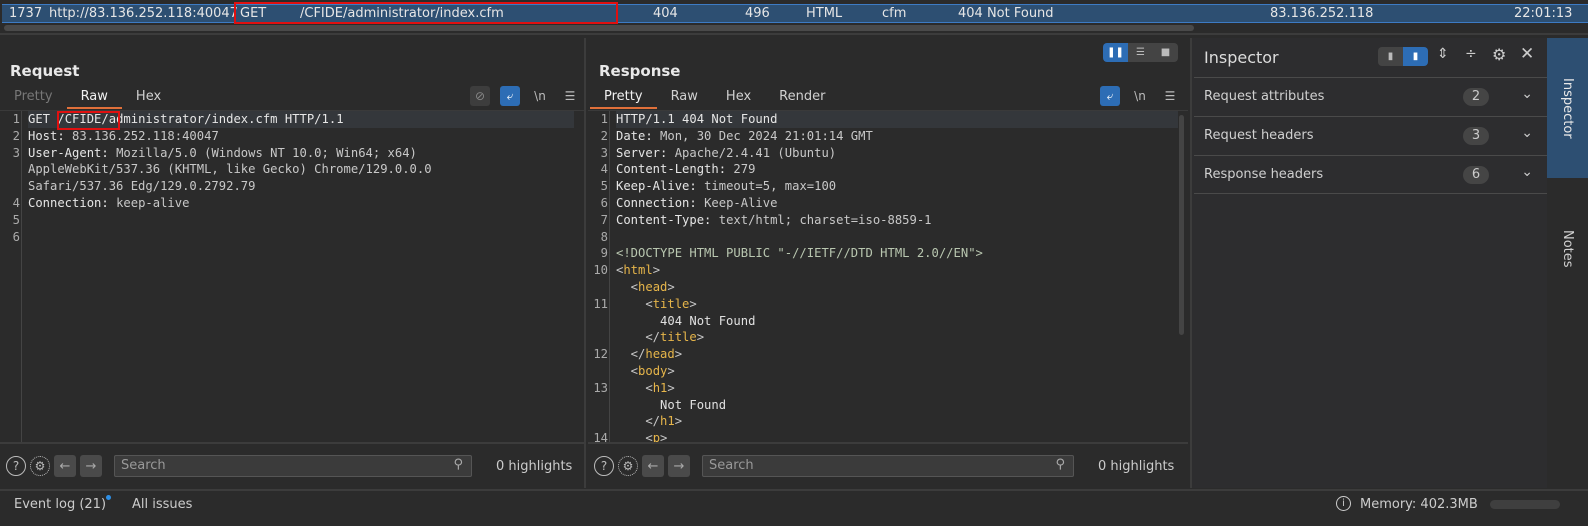 The height and width of the screenshot is (526, 1588). I want to click on code-token: Apache/2.4.41 (Ubuntu), so click(755, 152).